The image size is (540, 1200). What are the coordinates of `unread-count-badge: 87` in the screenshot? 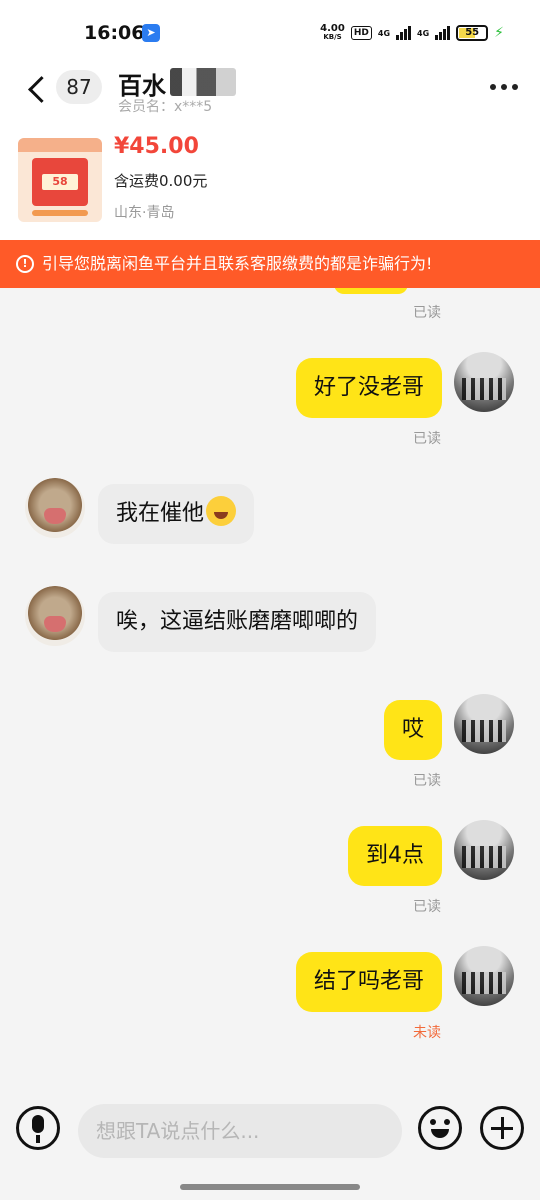 It's located at (79, 87).